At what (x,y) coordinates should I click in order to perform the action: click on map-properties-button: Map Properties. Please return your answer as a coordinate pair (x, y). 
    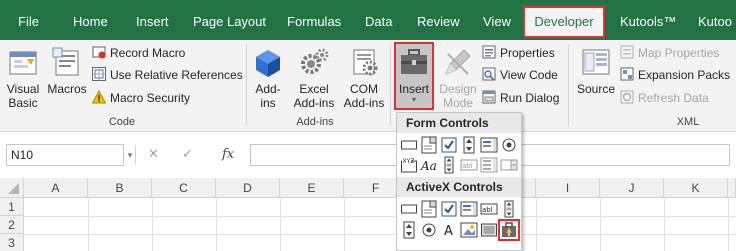
    Looking at the image, I should click on (669, 53).